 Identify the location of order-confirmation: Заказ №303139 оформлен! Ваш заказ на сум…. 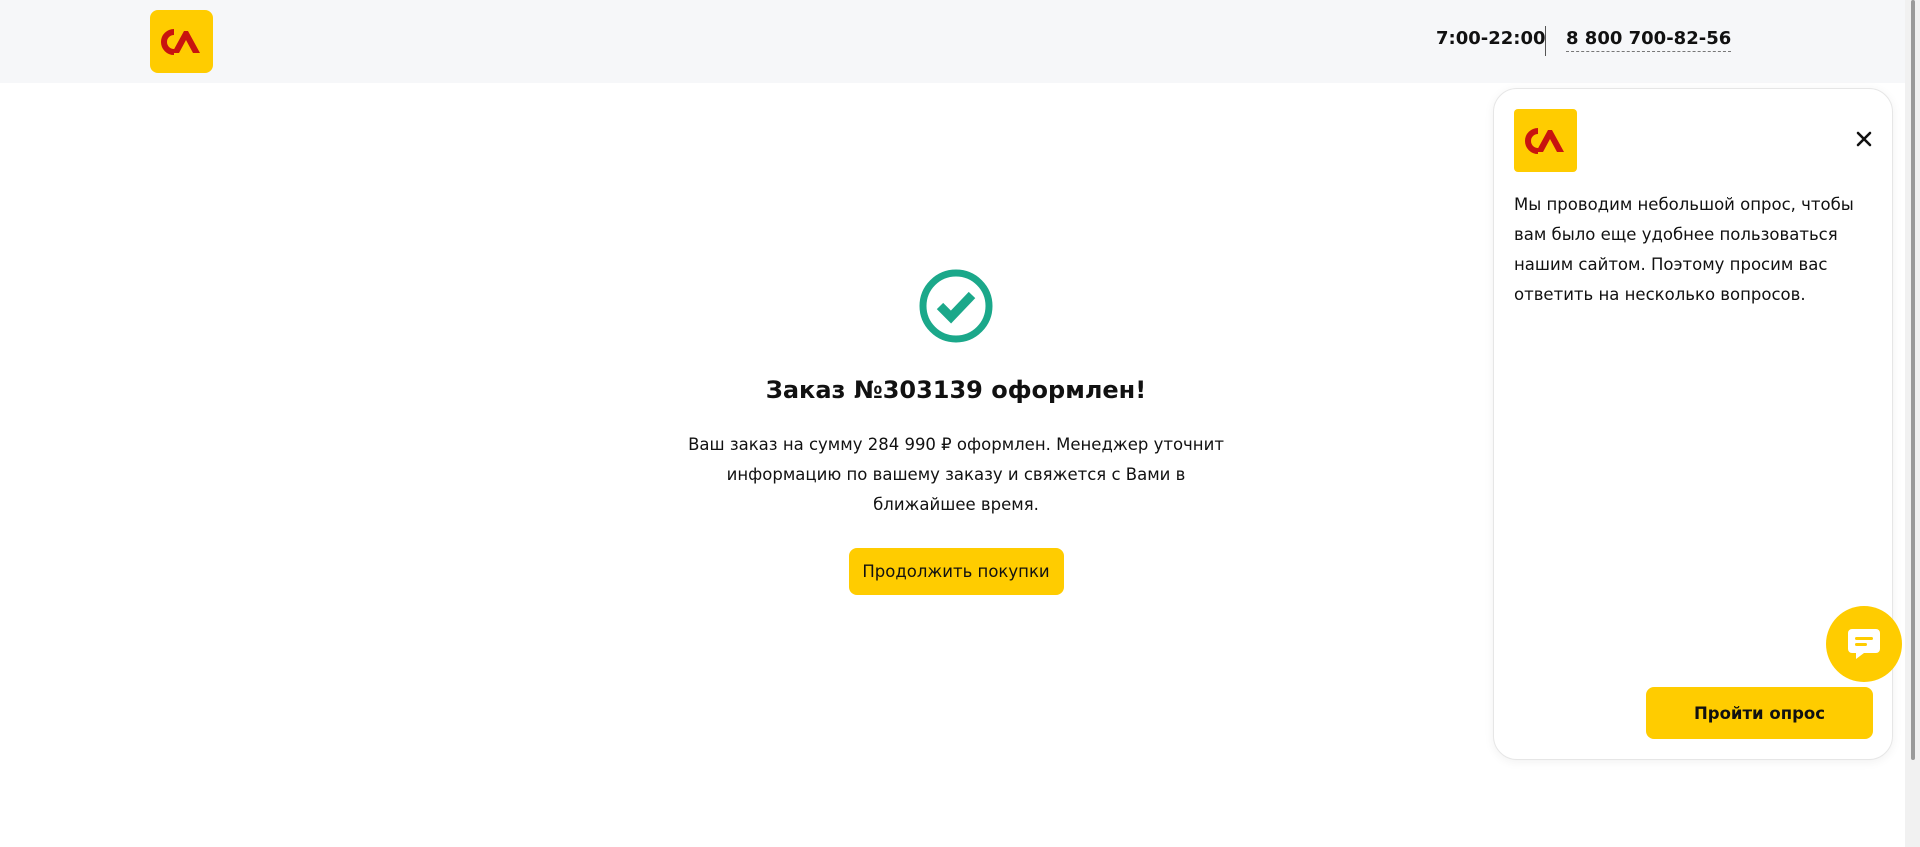
(956, 431).